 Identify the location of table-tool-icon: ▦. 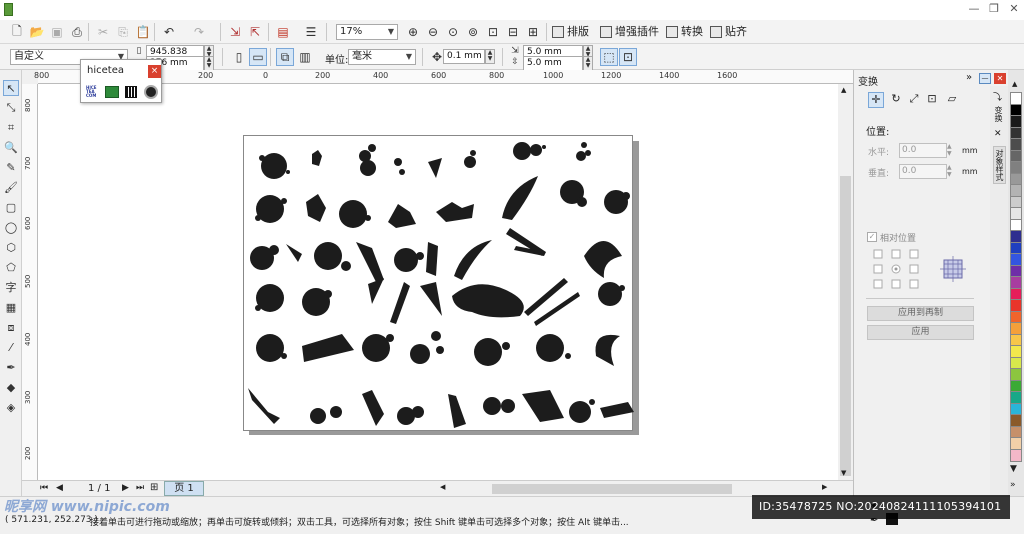
(11, 308).